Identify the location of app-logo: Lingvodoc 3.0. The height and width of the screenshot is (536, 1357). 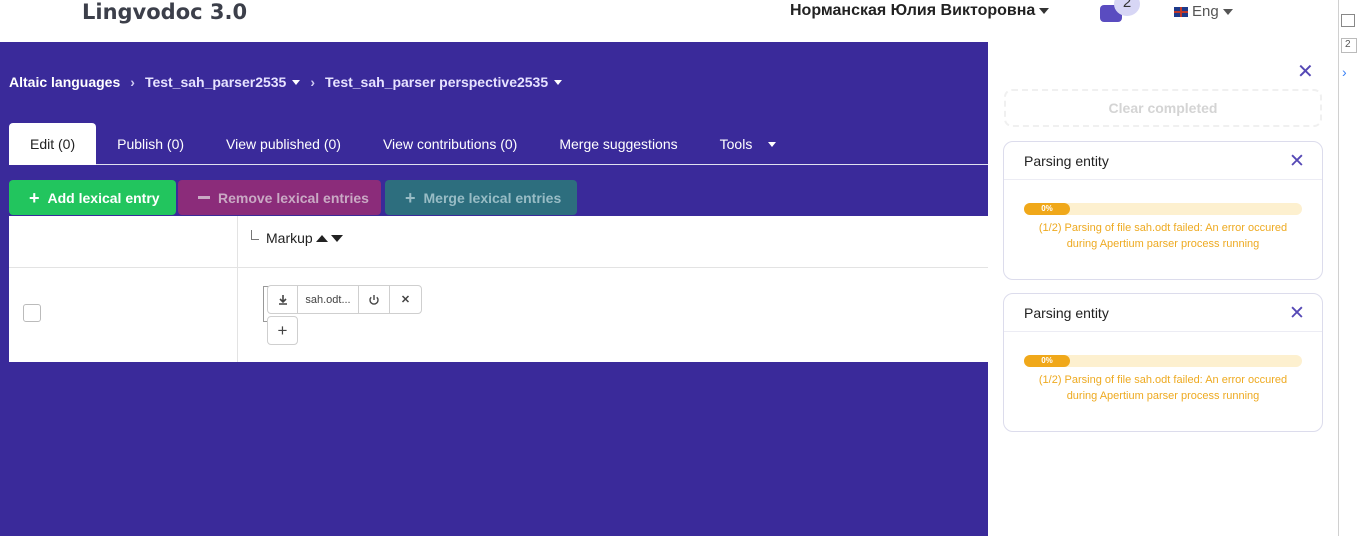
(164, 12).